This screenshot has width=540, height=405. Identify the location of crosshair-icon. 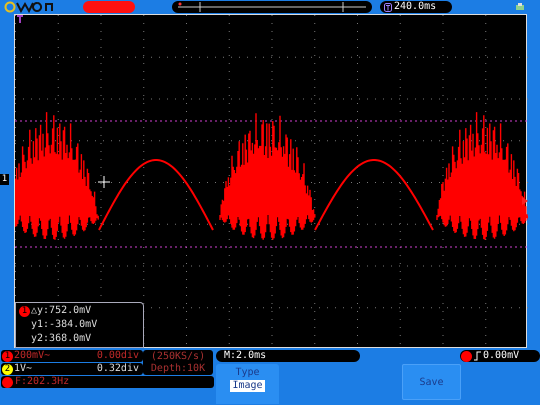
(104, 182).